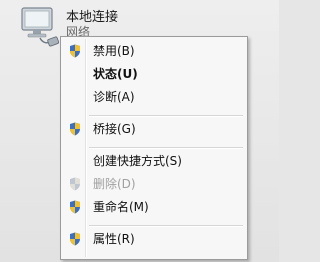 The width and height of the screenshot is (320, 262). What do you see at coordinates (114, 129) in the screenshot?
I see `menu-item-bridge: 桥接(G)` at bounding box center [114, 129].